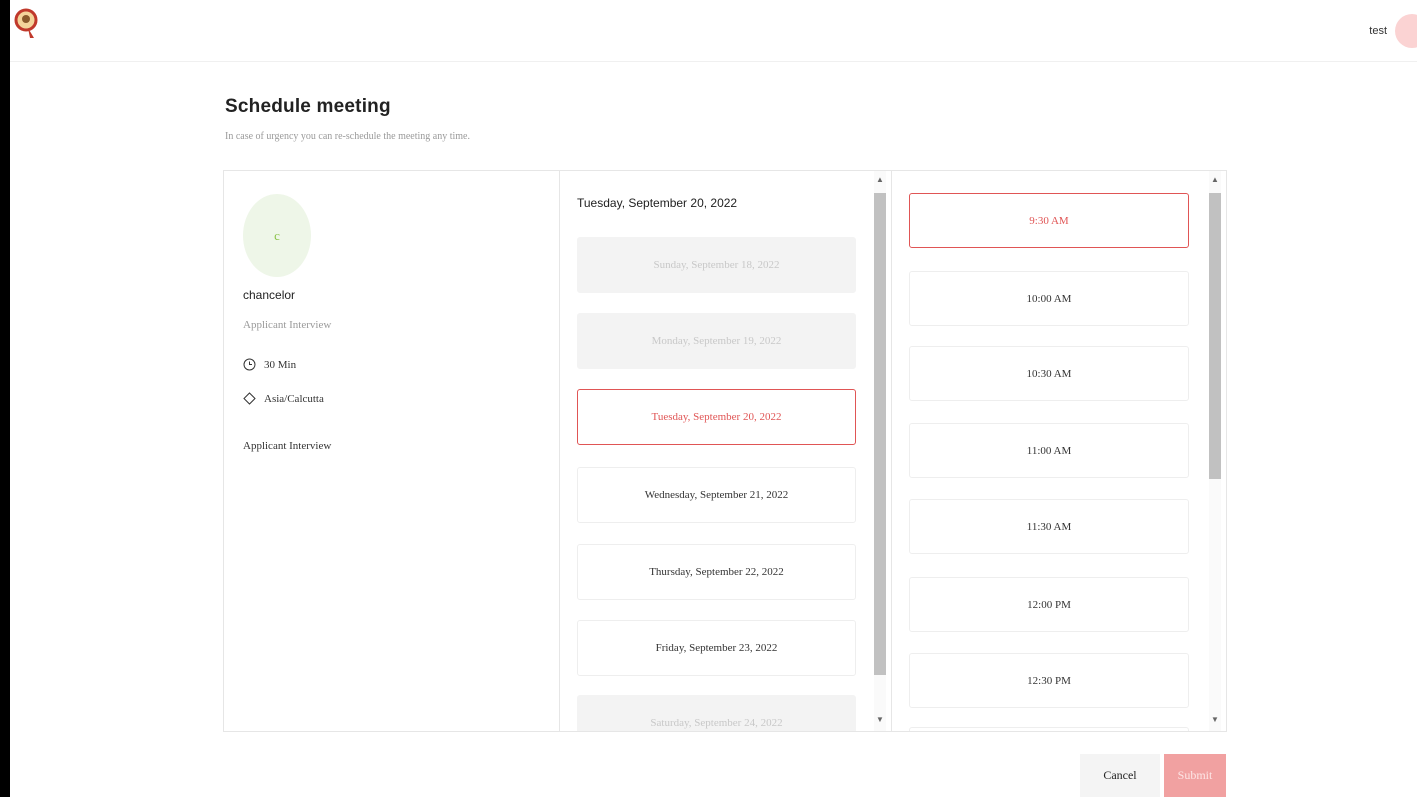 The image size is (1417, 797). I want to click on timezone-label: Asia/Calcutta, so click(294, 398).